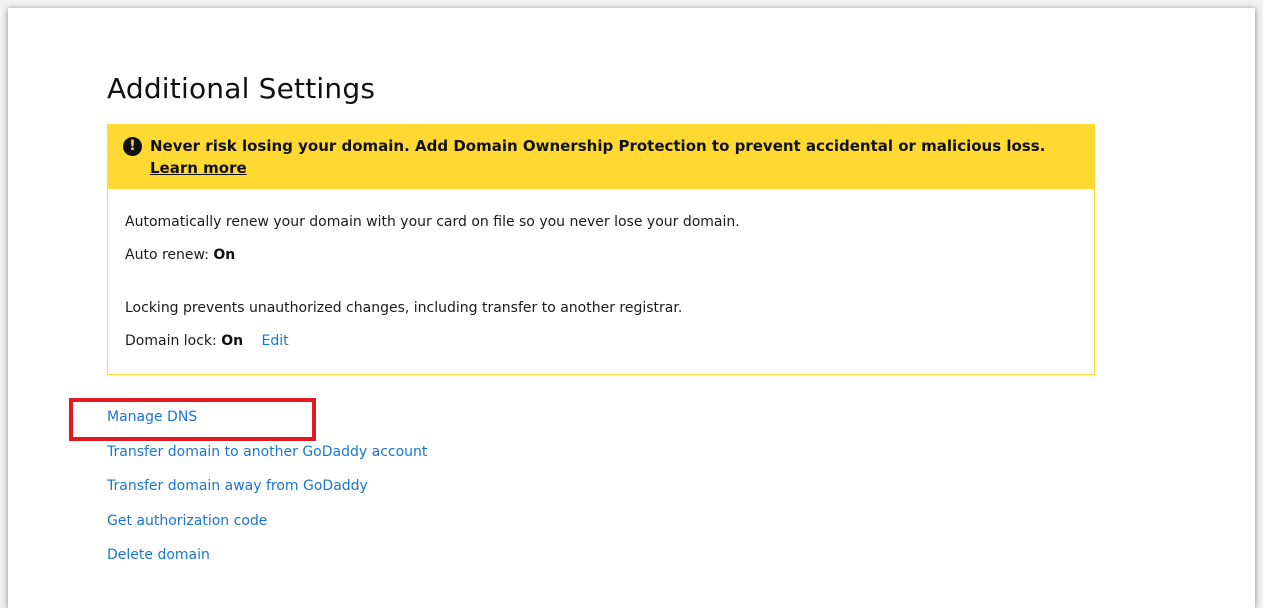 The image size is (1263, 608). I want to click on learn-more-link: Learn more, so click(198, 168).